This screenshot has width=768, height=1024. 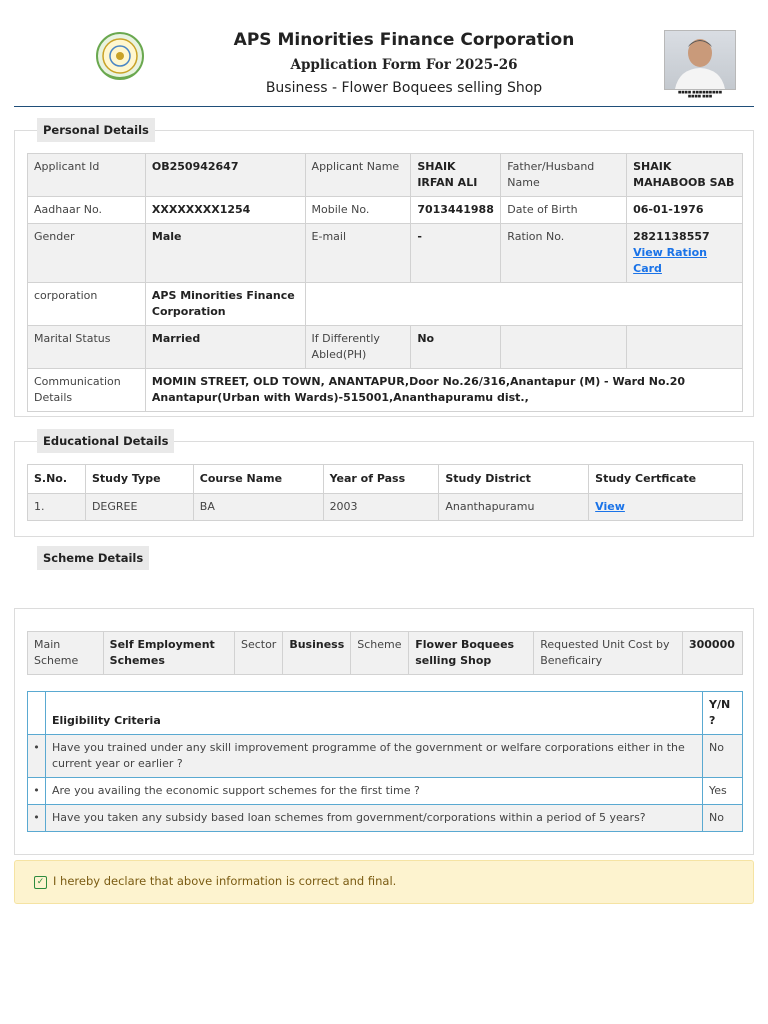 What do you see at coordinates (86, 347) in the screenshot?
I see `marital-status-label: Marital Status` at bounding box center [86, 347].